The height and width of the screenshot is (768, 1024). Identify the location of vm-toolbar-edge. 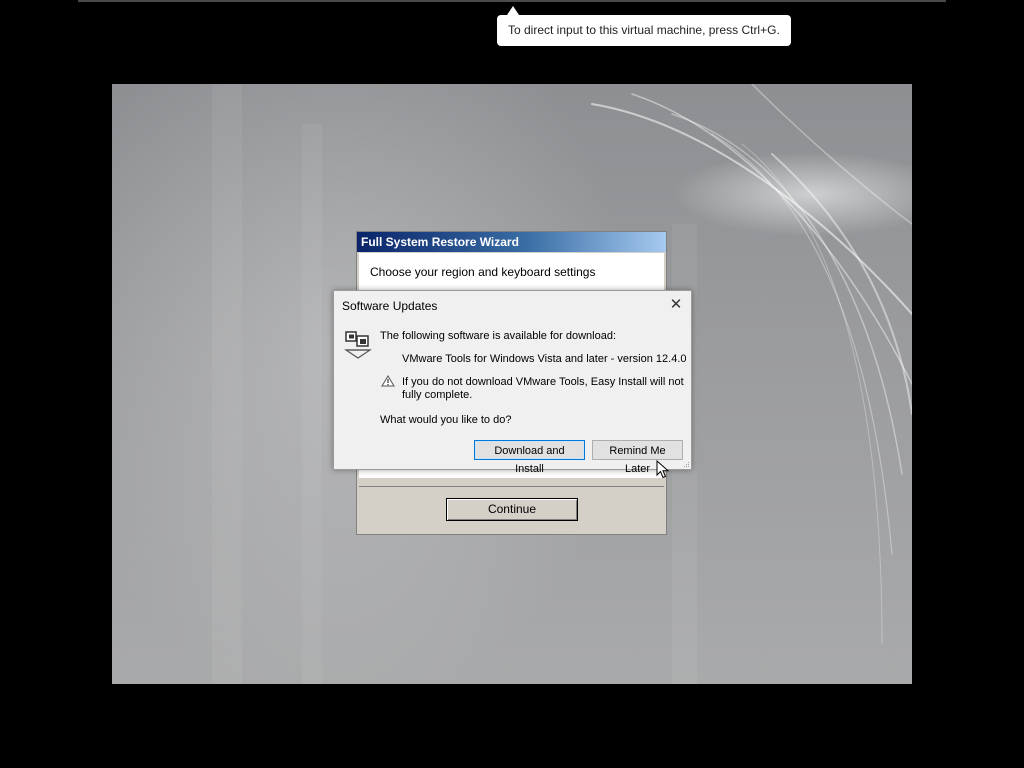
(512, 1).